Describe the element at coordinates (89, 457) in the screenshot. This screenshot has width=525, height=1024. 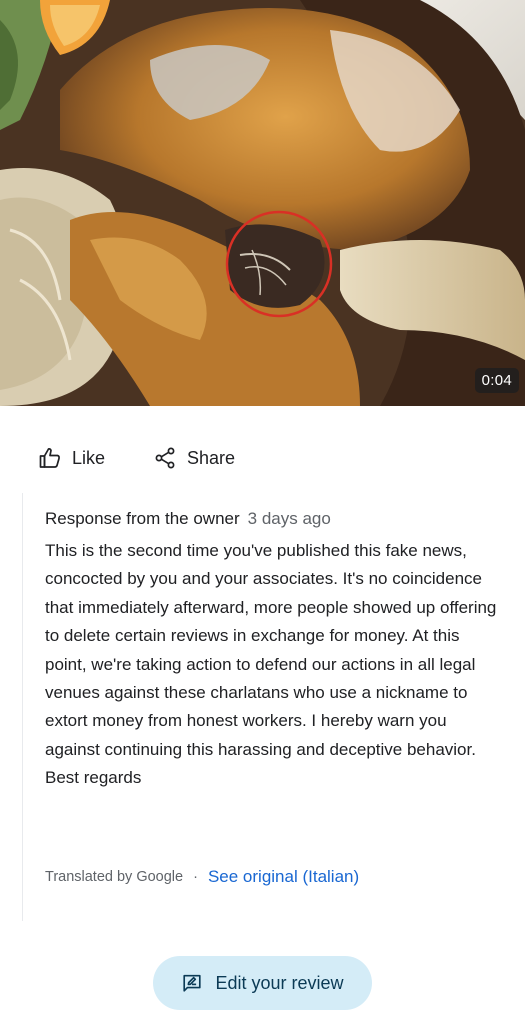
I see `like-label: Like` at that location.